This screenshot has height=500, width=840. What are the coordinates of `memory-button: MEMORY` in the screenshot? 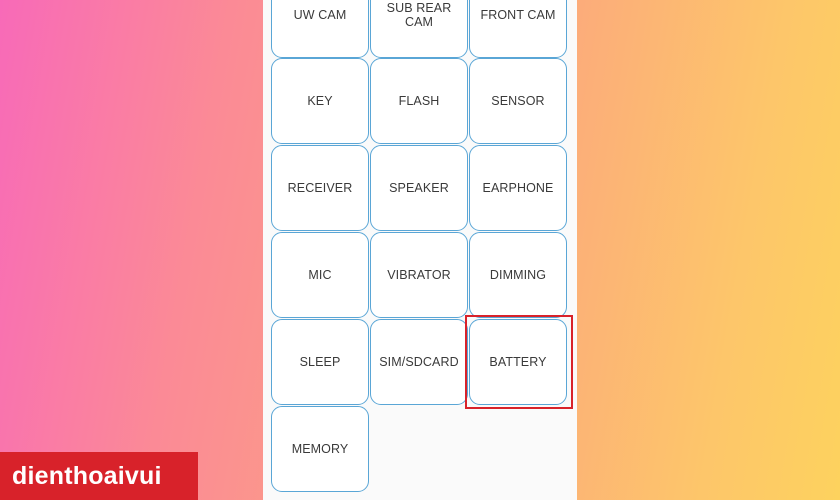 It's located at (320, 449).